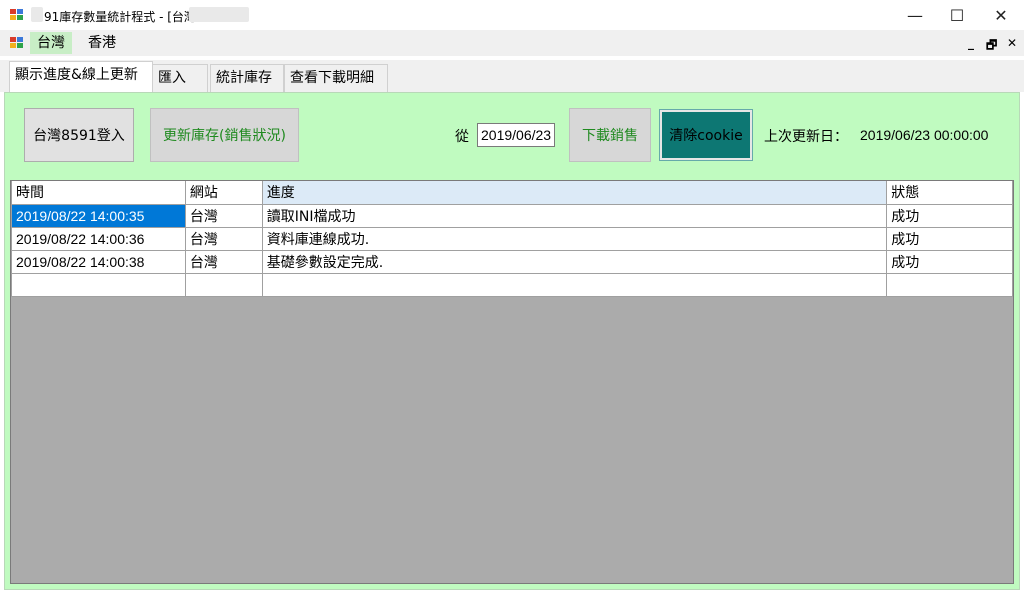  I want to click on redacted-title-prefix, so click(37, 14).